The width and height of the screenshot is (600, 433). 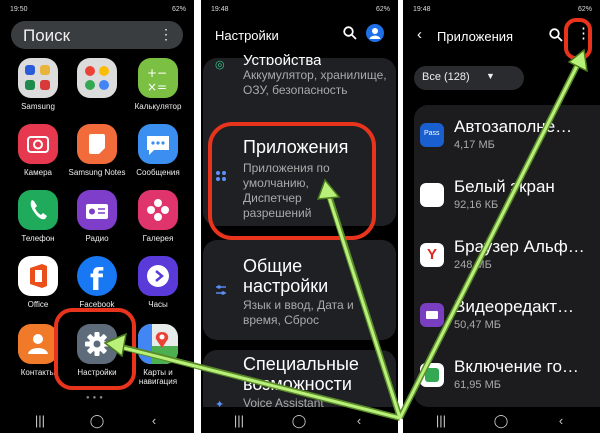 I want to click on profile-avatar-icon, so click(x=375, y=33).